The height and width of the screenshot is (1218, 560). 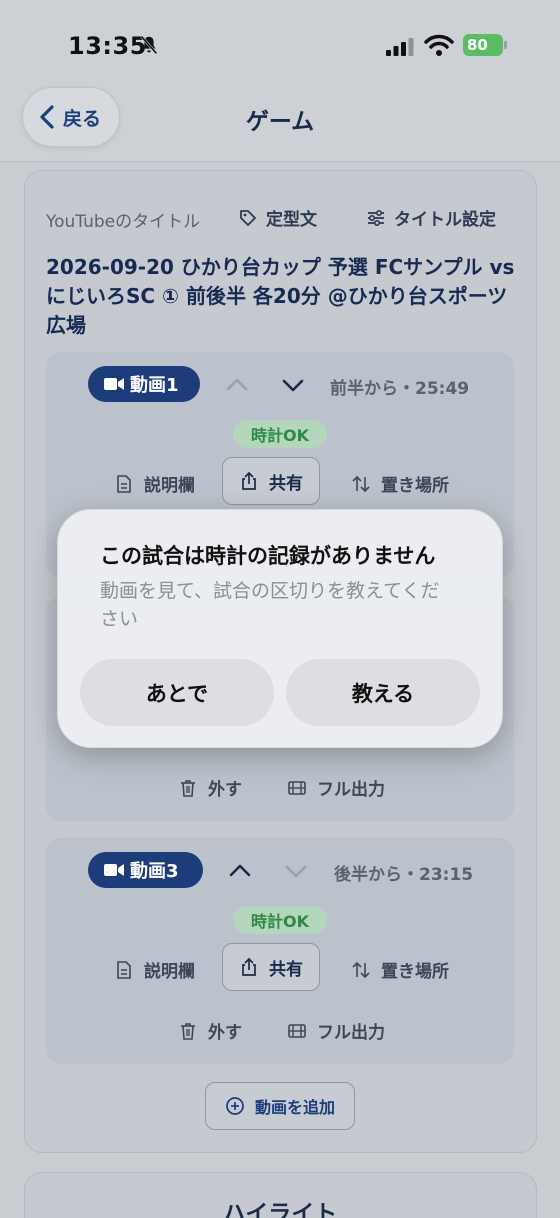 I want to click on video-3-share-button: 共有, so click(x=271, y=967).